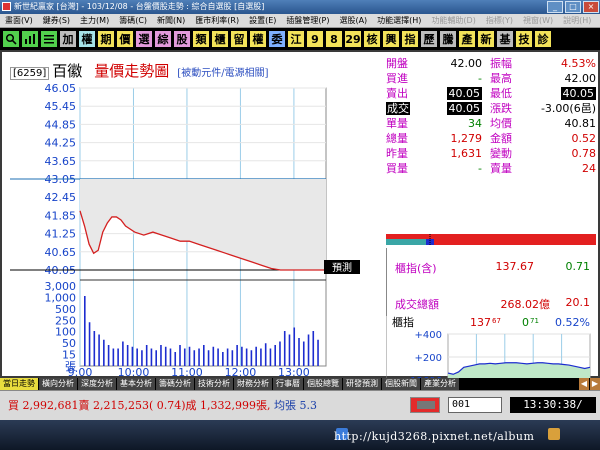 The width and height of the screenshot is (600, 450). Describe the element at coordinates (499, 20) in the screenshot. I see `menu-item: 指標(Y)` at that location.